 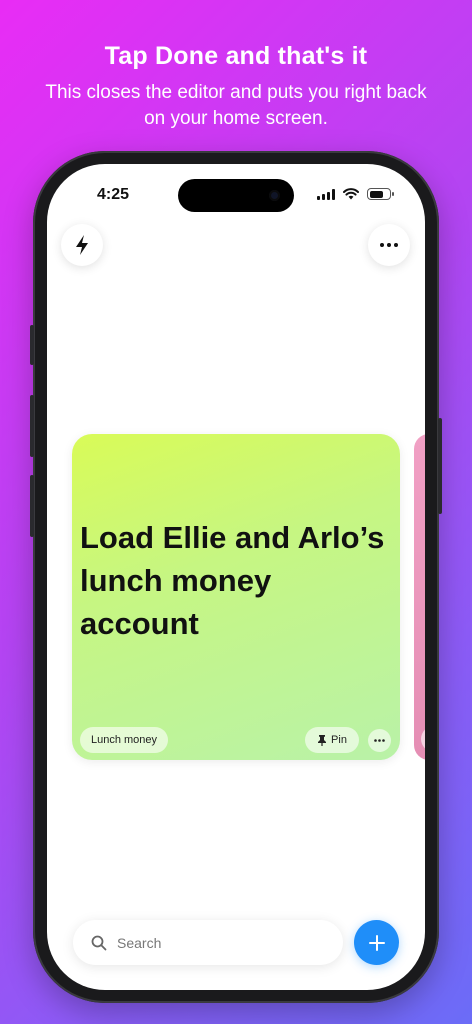 I want to click on add-note-button, so click(x=376, y=942).